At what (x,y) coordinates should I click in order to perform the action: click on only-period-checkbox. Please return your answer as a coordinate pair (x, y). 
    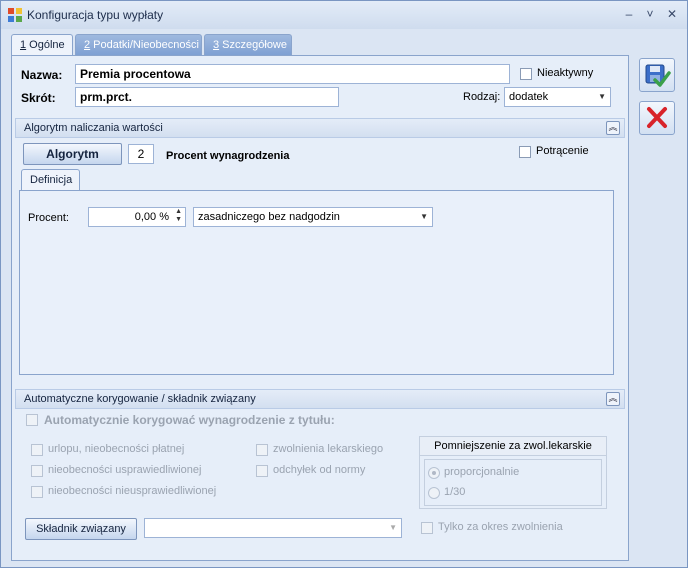
    Looking at the image, I should click on (427, 528).